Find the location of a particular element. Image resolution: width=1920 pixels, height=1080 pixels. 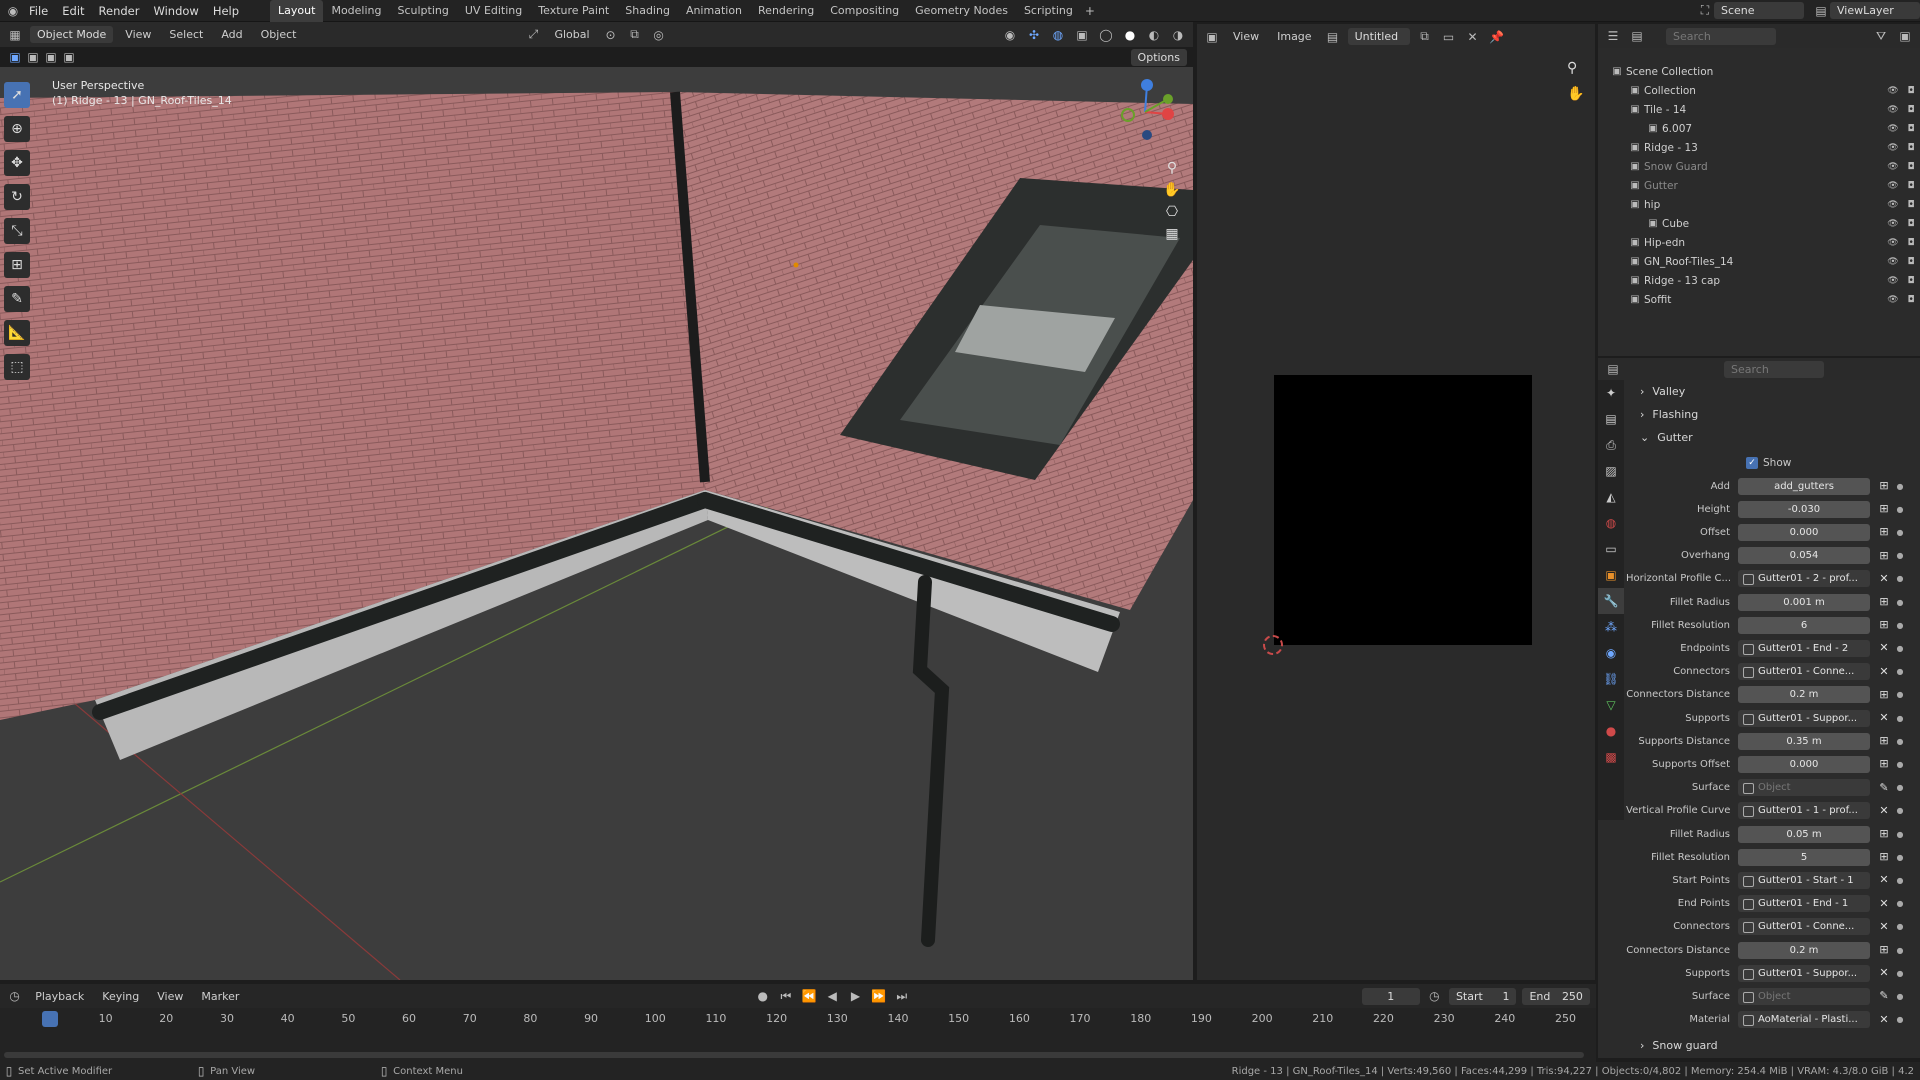

properties-search-input: Search is located at coordinates (1774, 369).